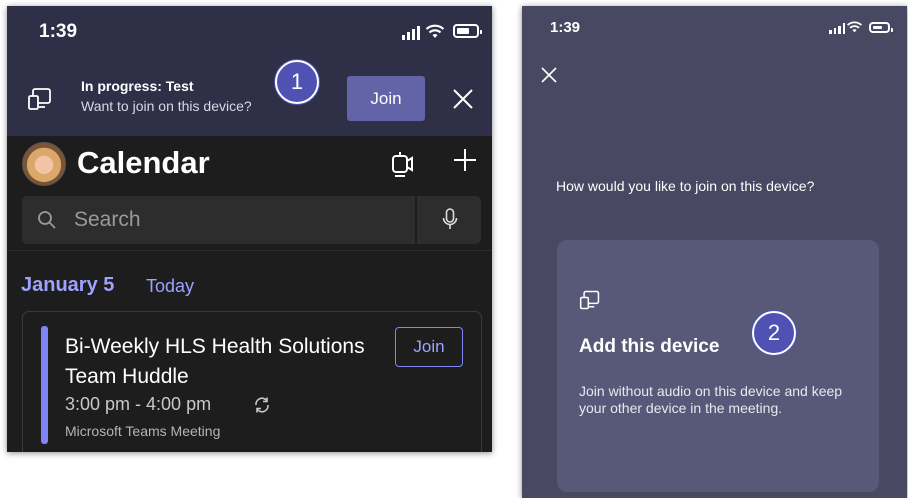 Image resolution: width=908 pixels, height=498 pixels. Describe the element at coordinates (137, 86) in the screenshot. I see `banner-title: In progress: Test` at that location.